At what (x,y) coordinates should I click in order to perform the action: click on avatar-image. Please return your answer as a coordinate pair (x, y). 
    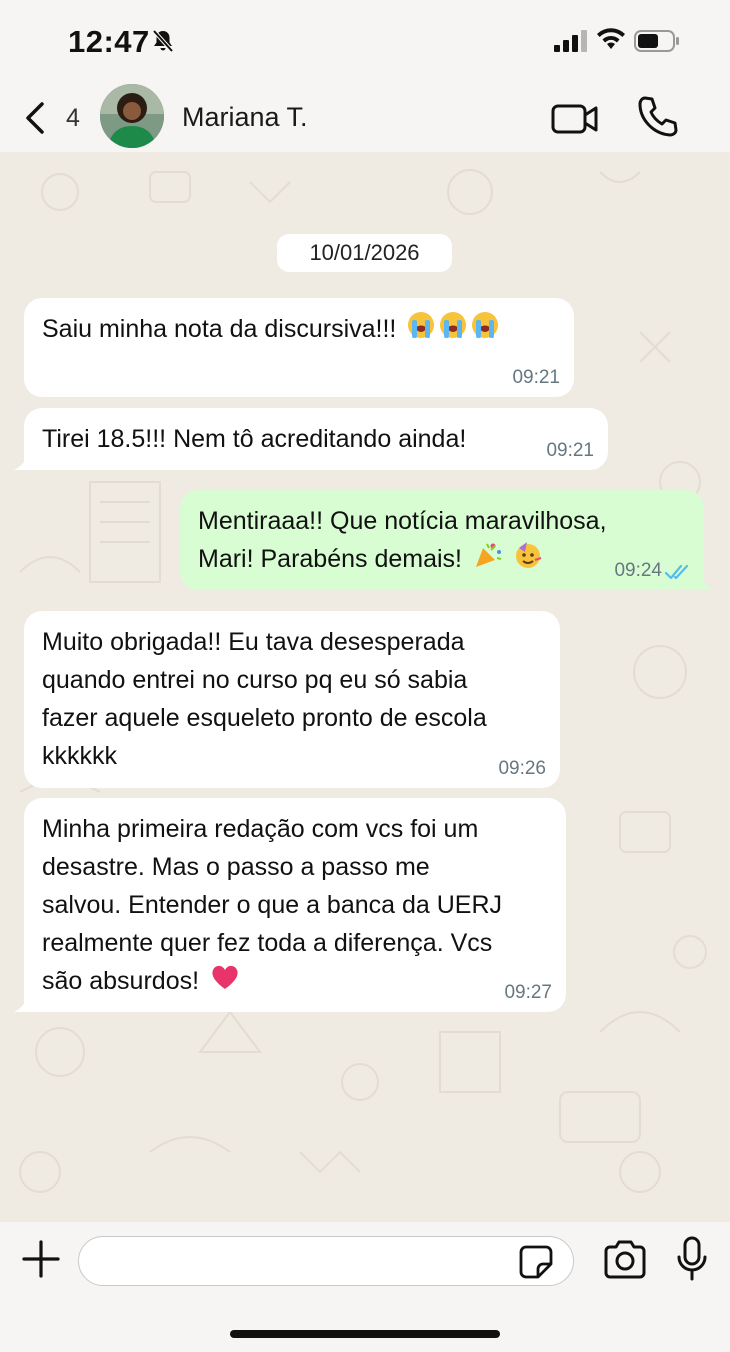
    Looking at the image, I should click on (132, 116).